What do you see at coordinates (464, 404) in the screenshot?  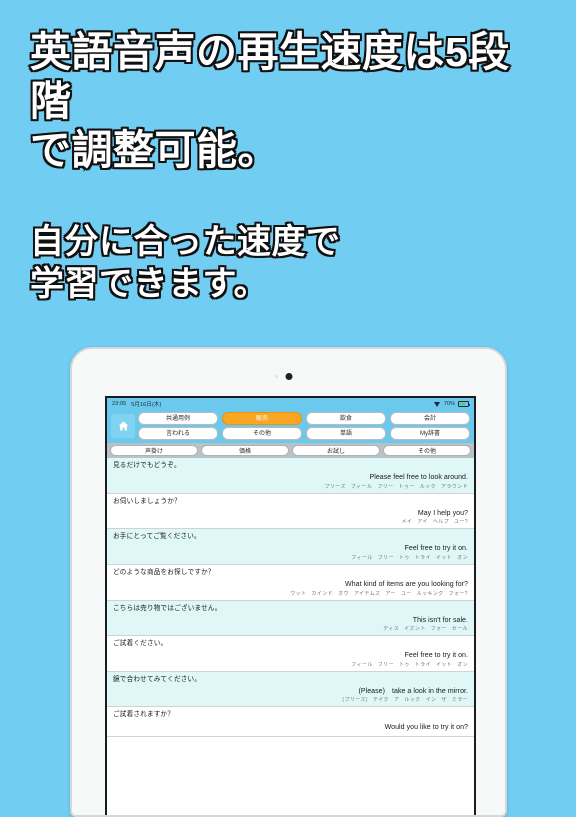 I see `battery-icon` at bounding box center [464, 404].